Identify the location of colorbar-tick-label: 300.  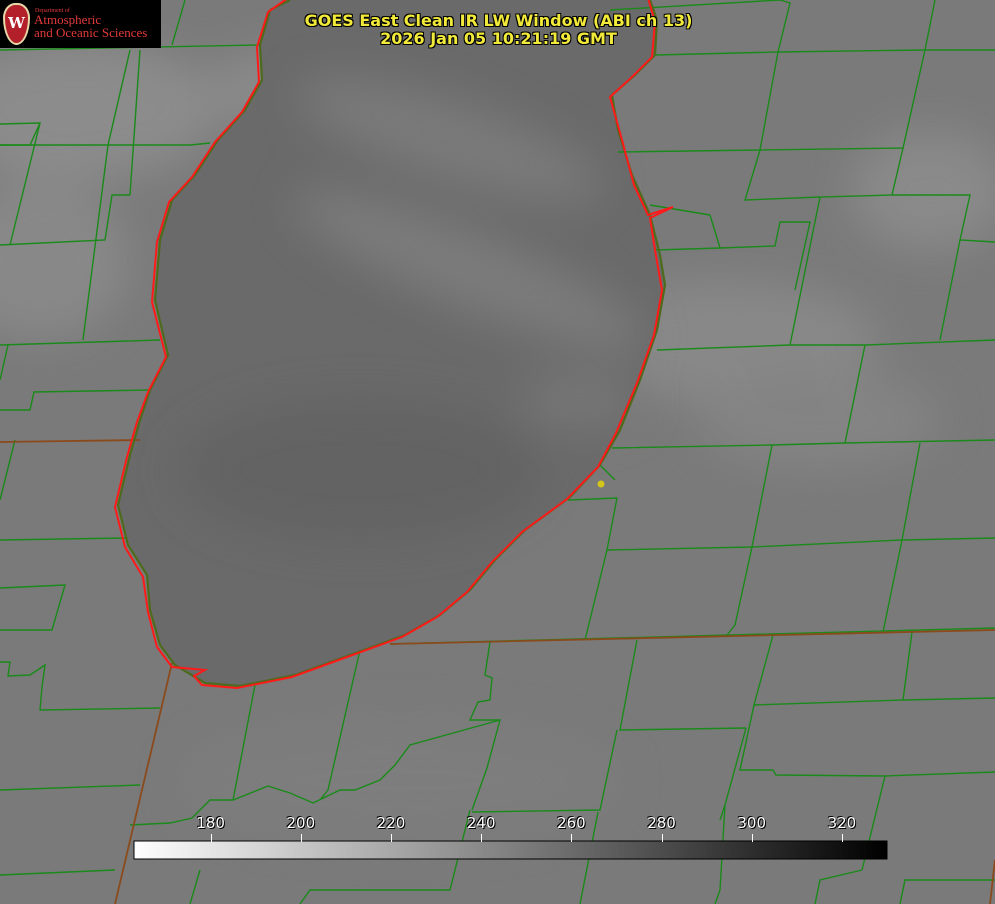
(752, 823).